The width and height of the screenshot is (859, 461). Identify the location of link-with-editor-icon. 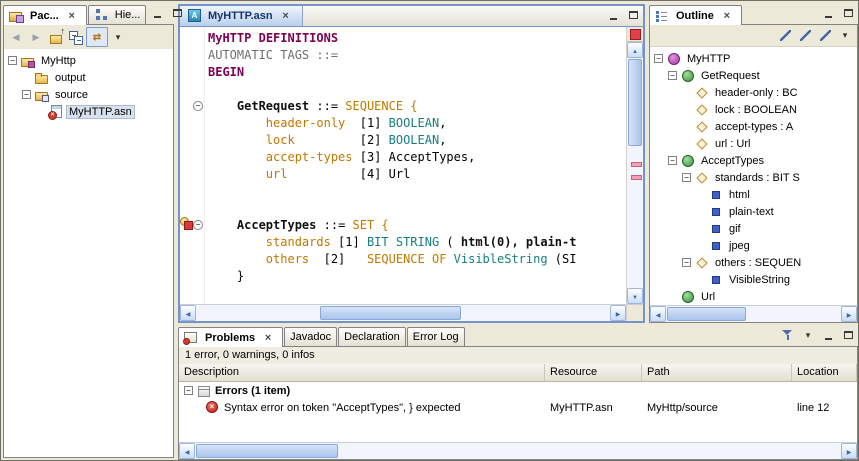
(97, 37).